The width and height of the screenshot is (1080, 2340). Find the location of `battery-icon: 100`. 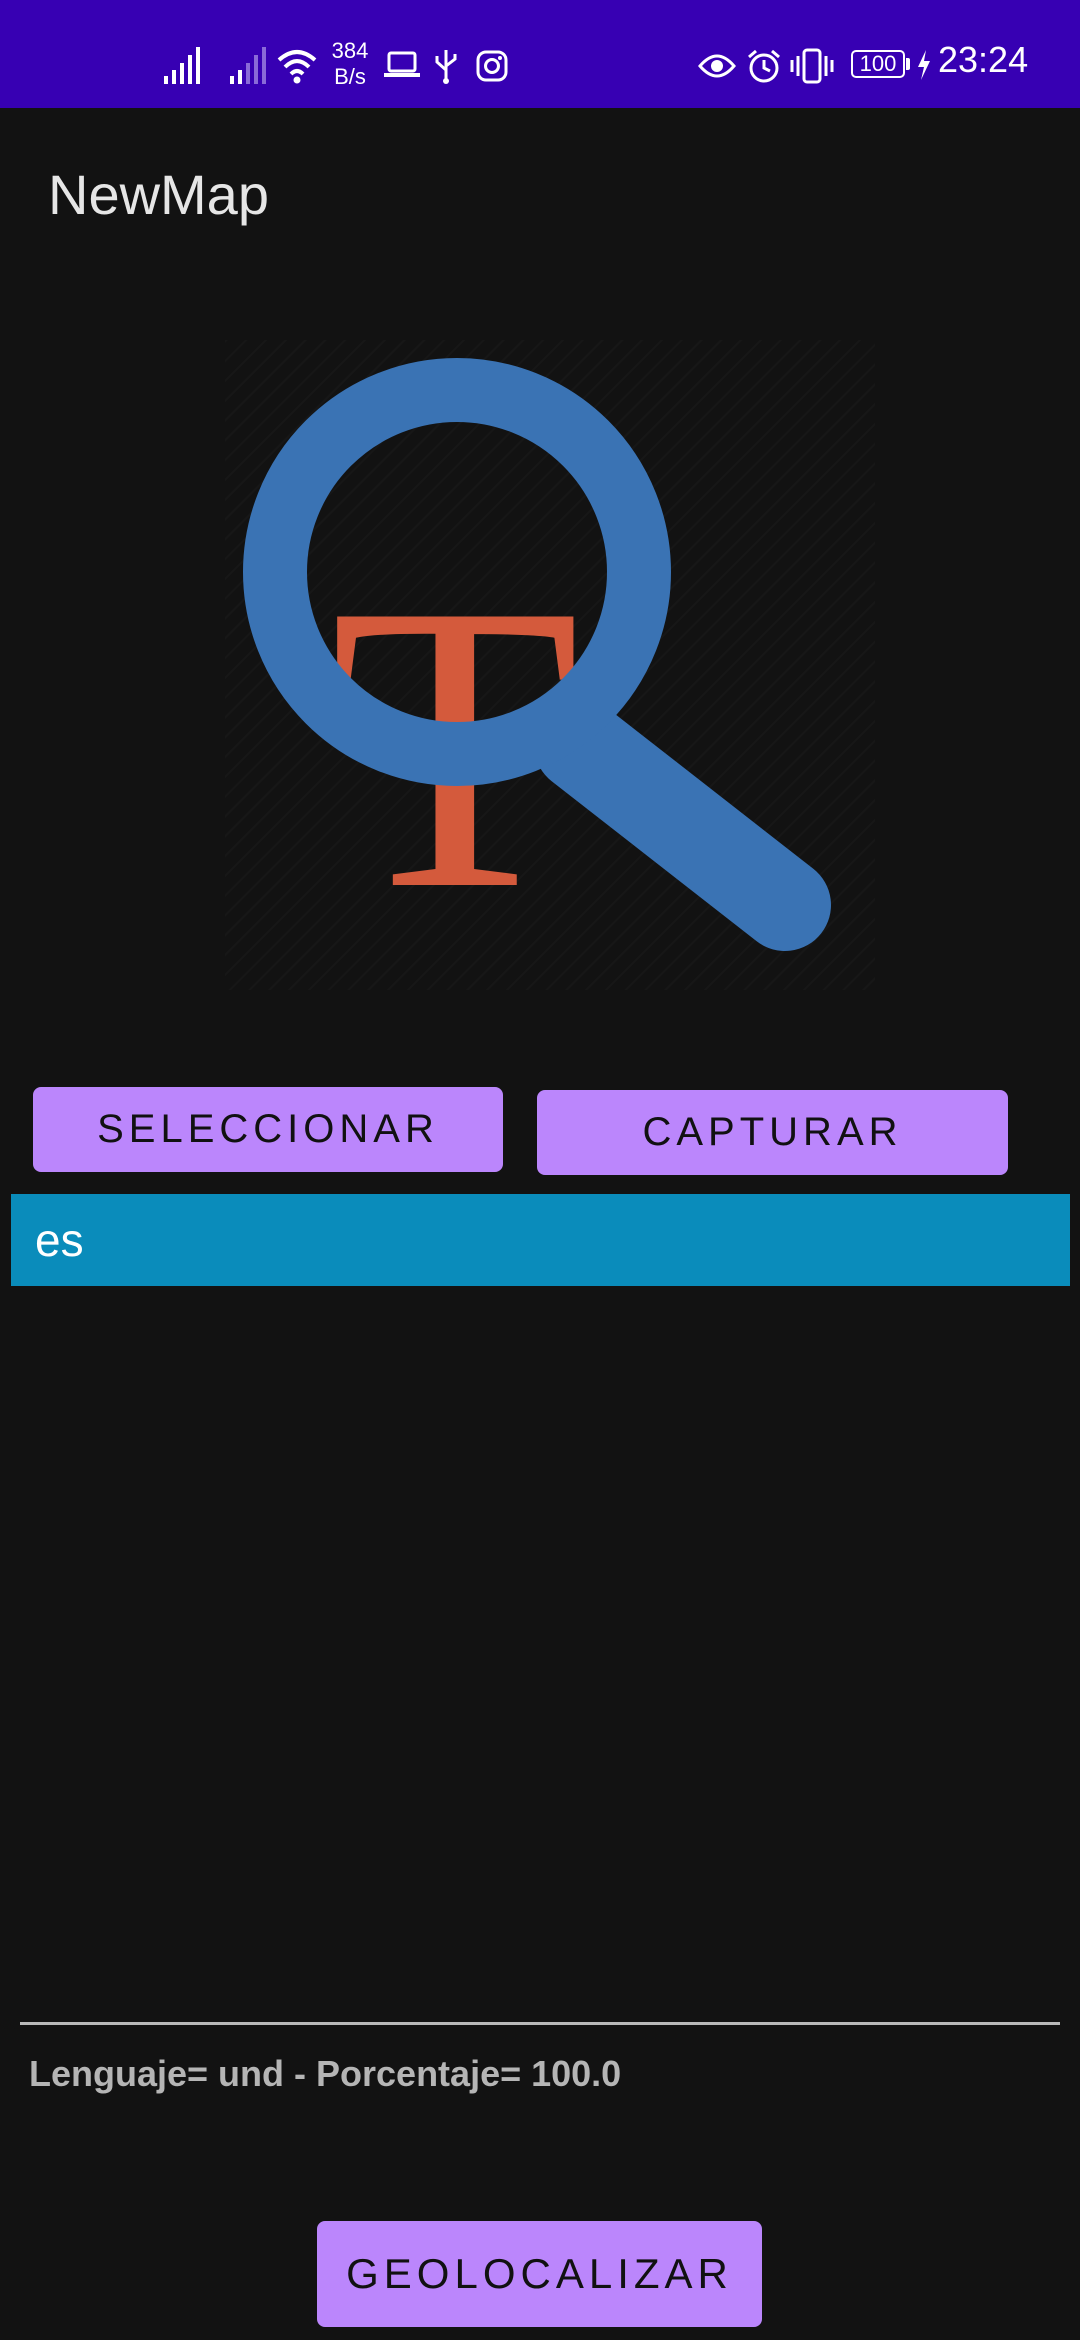

battery-icon: 100 is located at coordinates (878, 64).